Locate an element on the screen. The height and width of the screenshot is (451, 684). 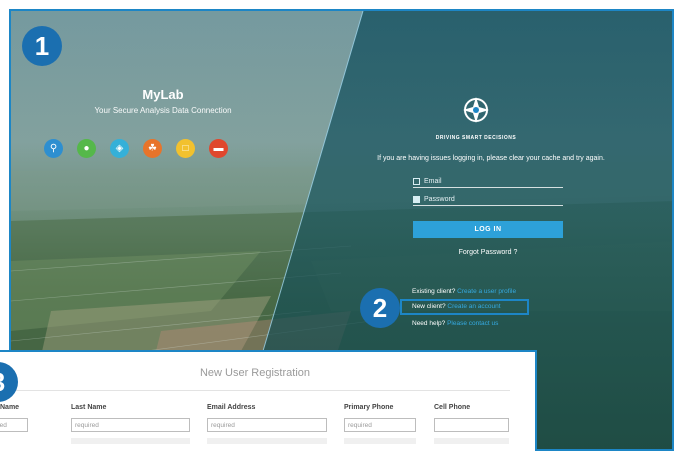
contact-us-link: Please contact us is located at coordinates (472, 323).